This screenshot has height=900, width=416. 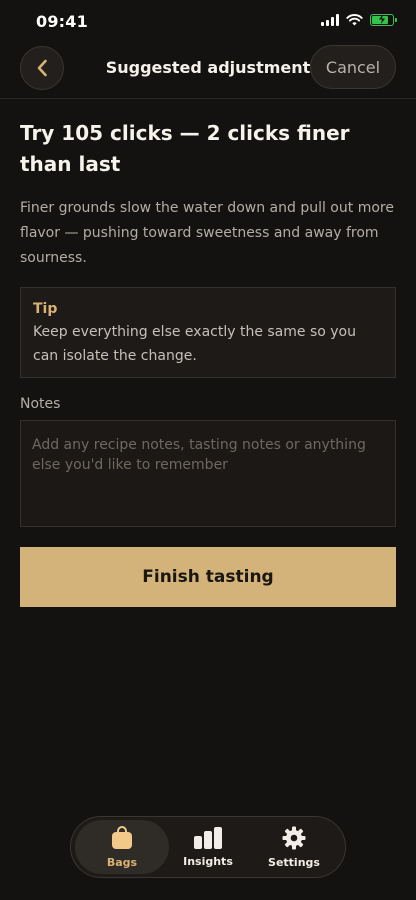 What do you see at coordinates (294, 862) in the screenshot?
I see `tab-settings-label: Settings` at bounding box center [294, 862].